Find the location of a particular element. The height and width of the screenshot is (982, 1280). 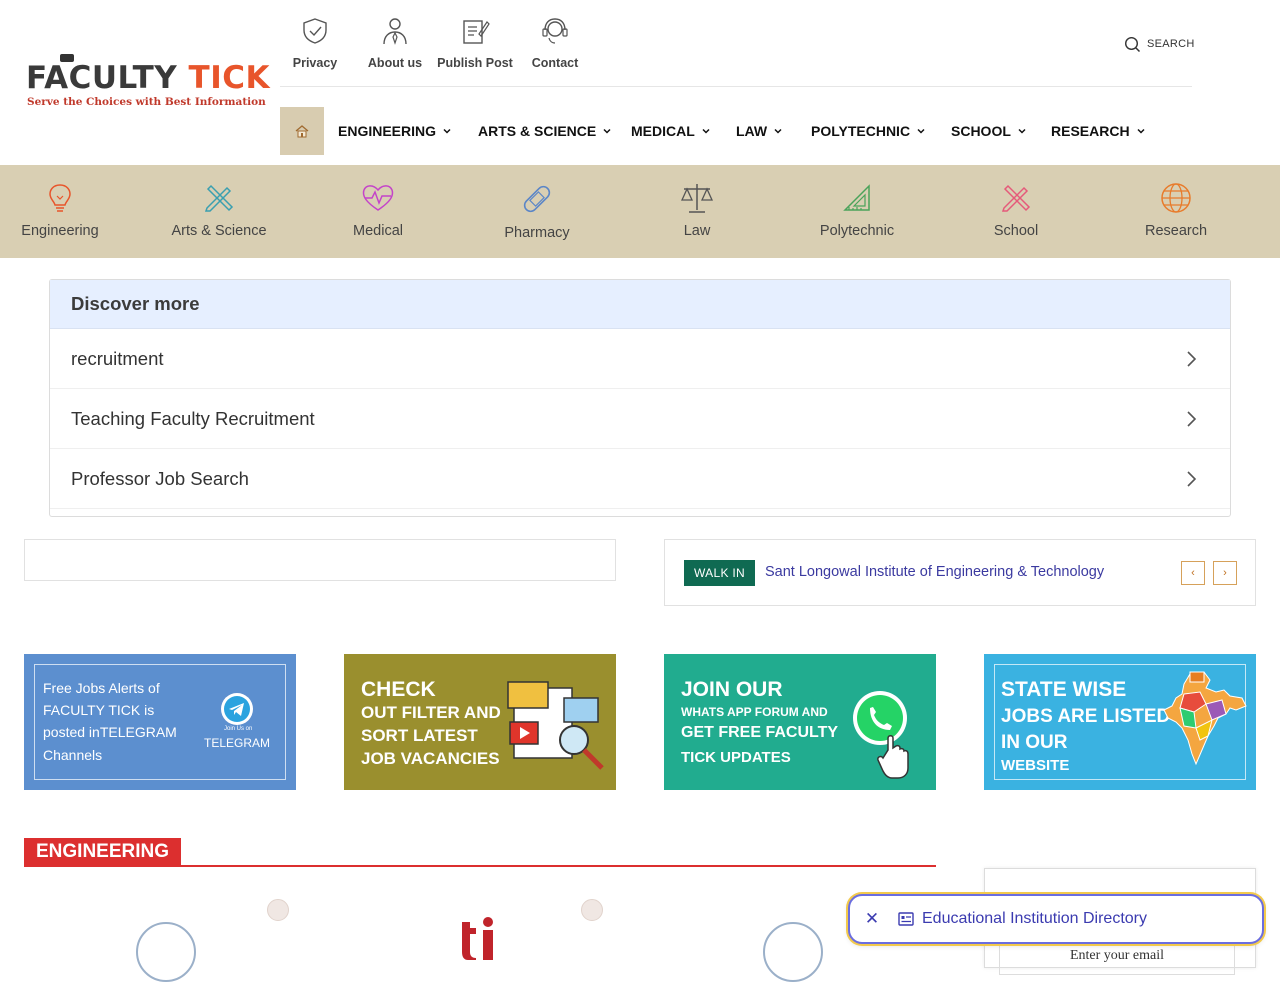

category-research: Research is located at coordinates (1176, 210).